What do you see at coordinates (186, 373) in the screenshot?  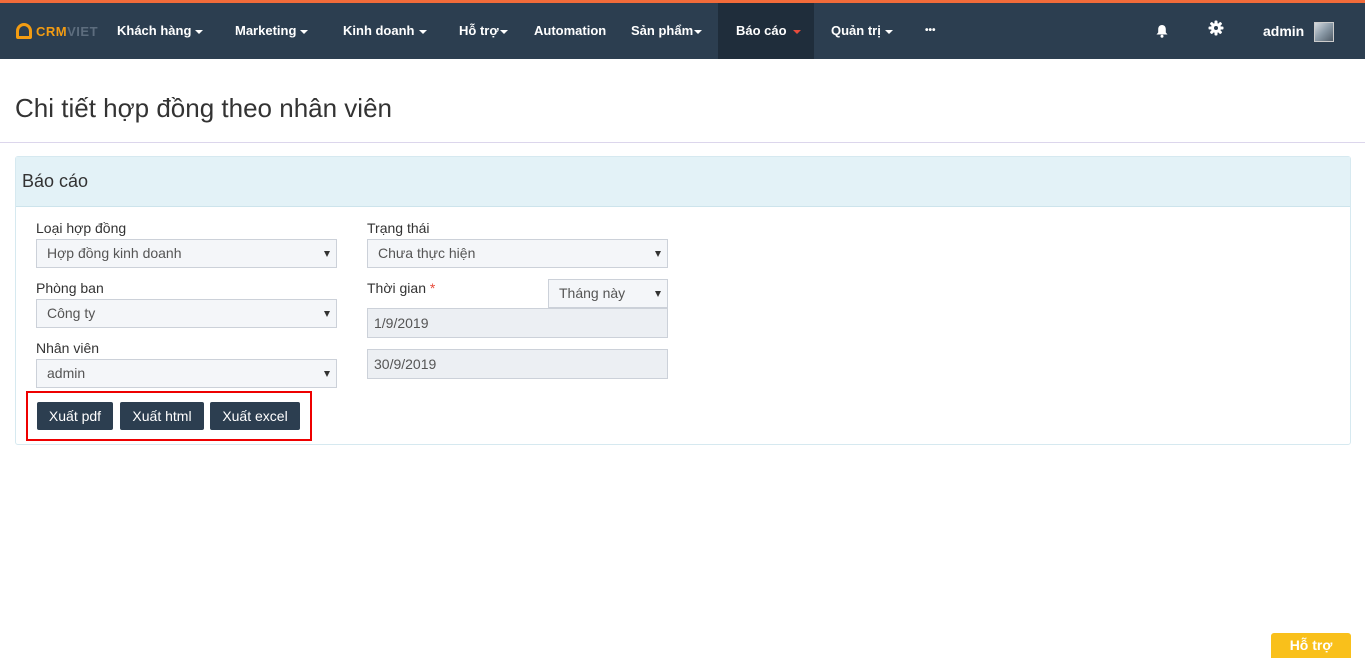 I see `employee-select: admin` at bounding box center [186, 373].